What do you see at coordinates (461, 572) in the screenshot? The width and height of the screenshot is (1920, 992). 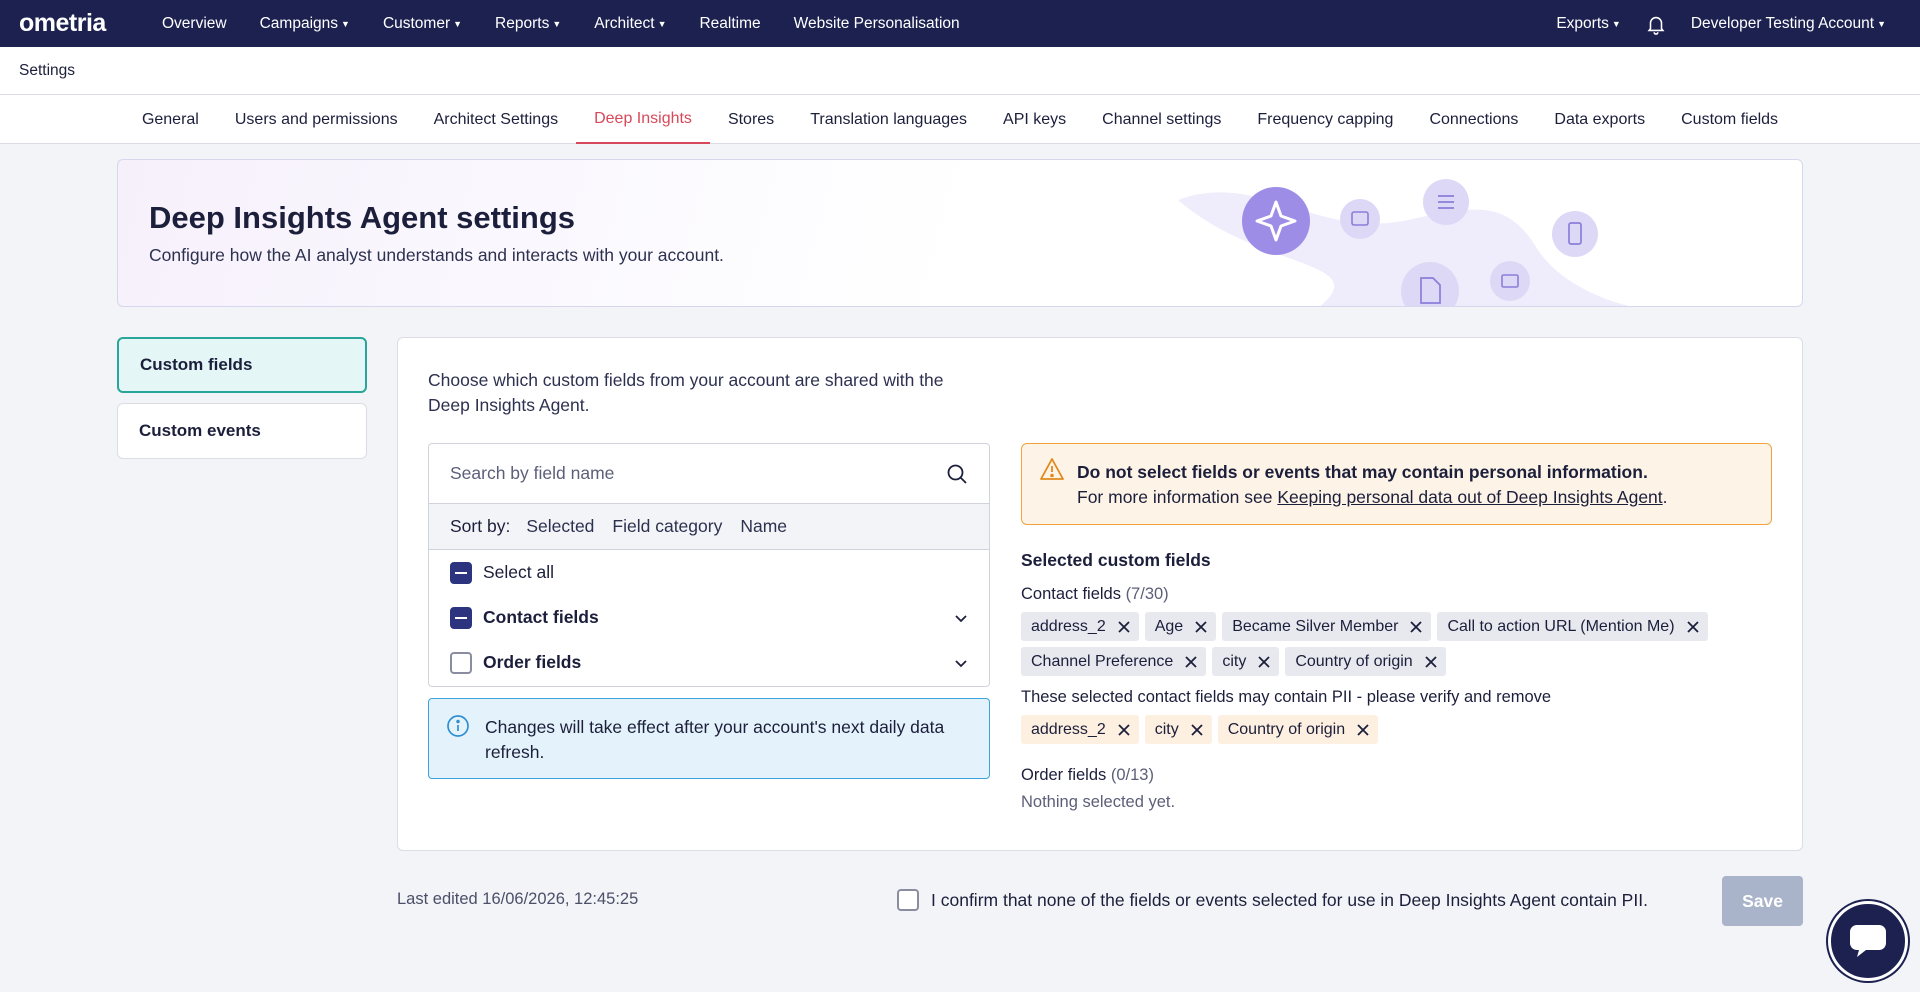 I see `select-all-checkbox` at bounding box center [461, 572].